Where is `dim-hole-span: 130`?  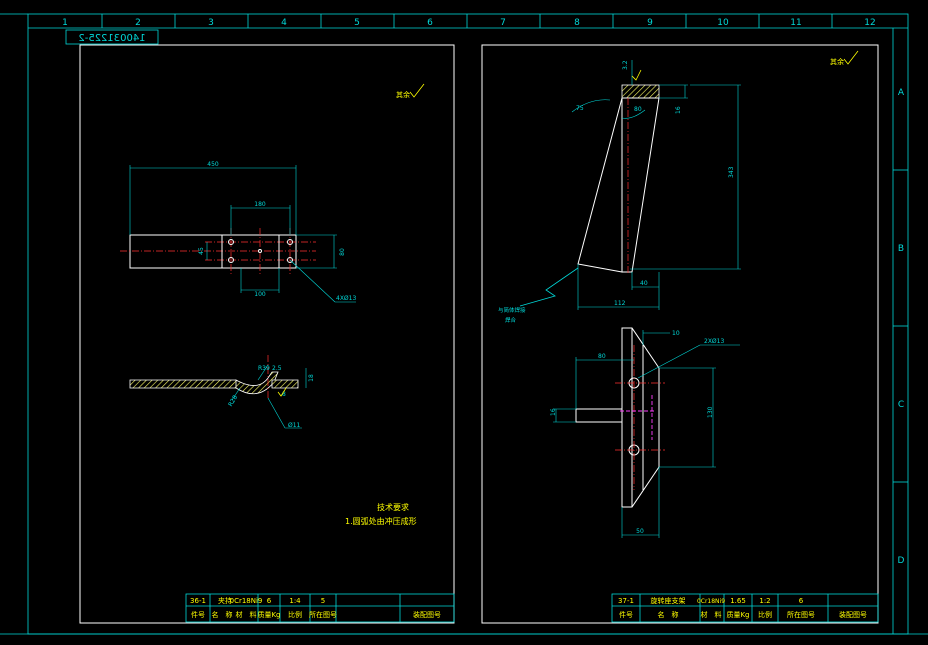
dim-hole-span: 130 is located at coordinates (710, 412).